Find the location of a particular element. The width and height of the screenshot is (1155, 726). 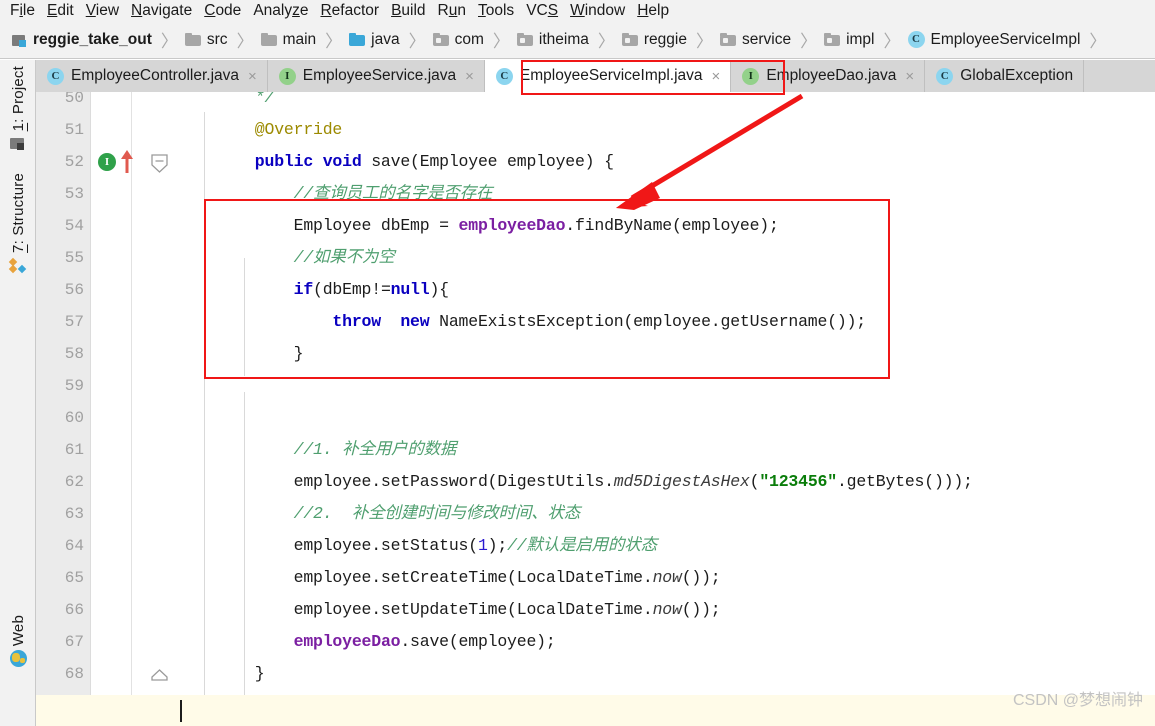

menu-item-build: Build is located at coordinates (408, 11).